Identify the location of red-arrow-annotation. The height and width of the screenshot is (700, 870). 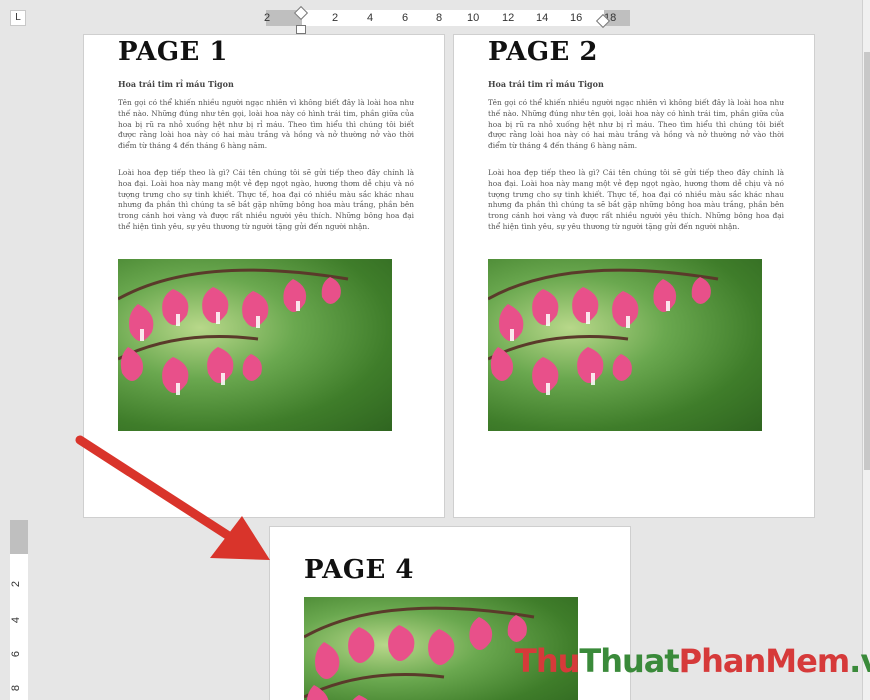
(172, 497).